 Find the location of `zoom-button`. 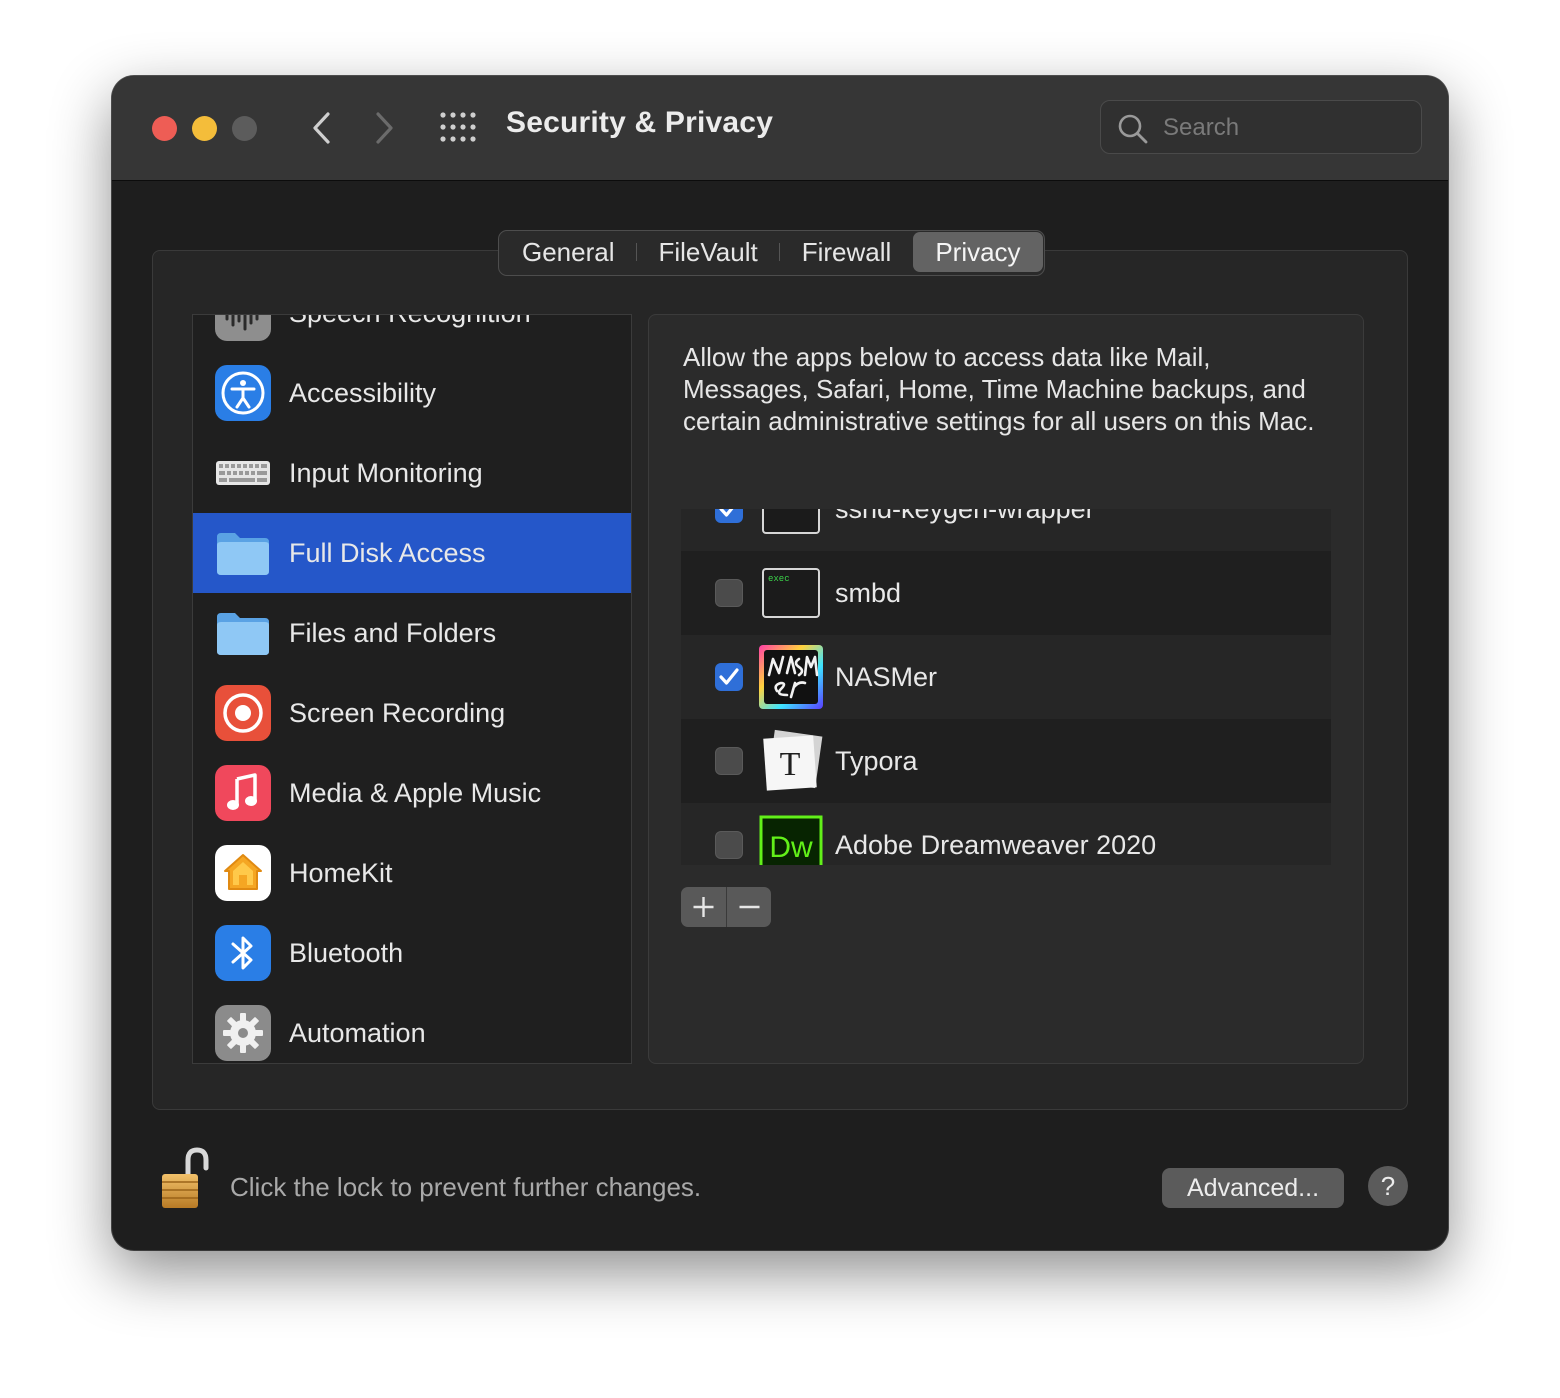

zoom-button is located at coordinates (244, 128).